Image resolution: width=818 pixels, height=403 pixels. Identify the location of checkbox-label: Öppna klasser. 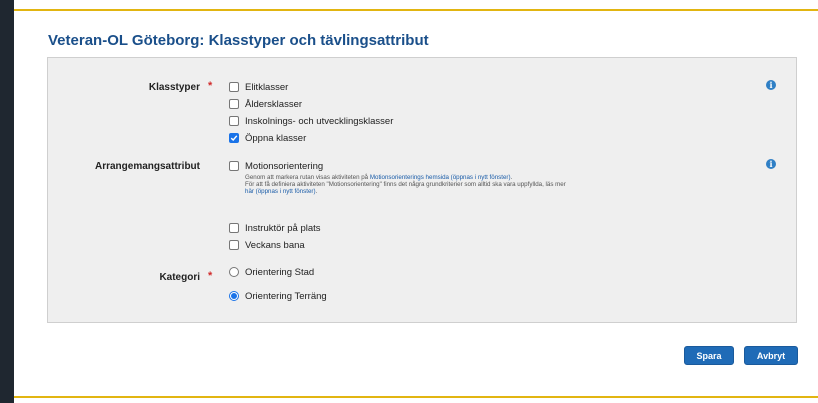
(276, 138).